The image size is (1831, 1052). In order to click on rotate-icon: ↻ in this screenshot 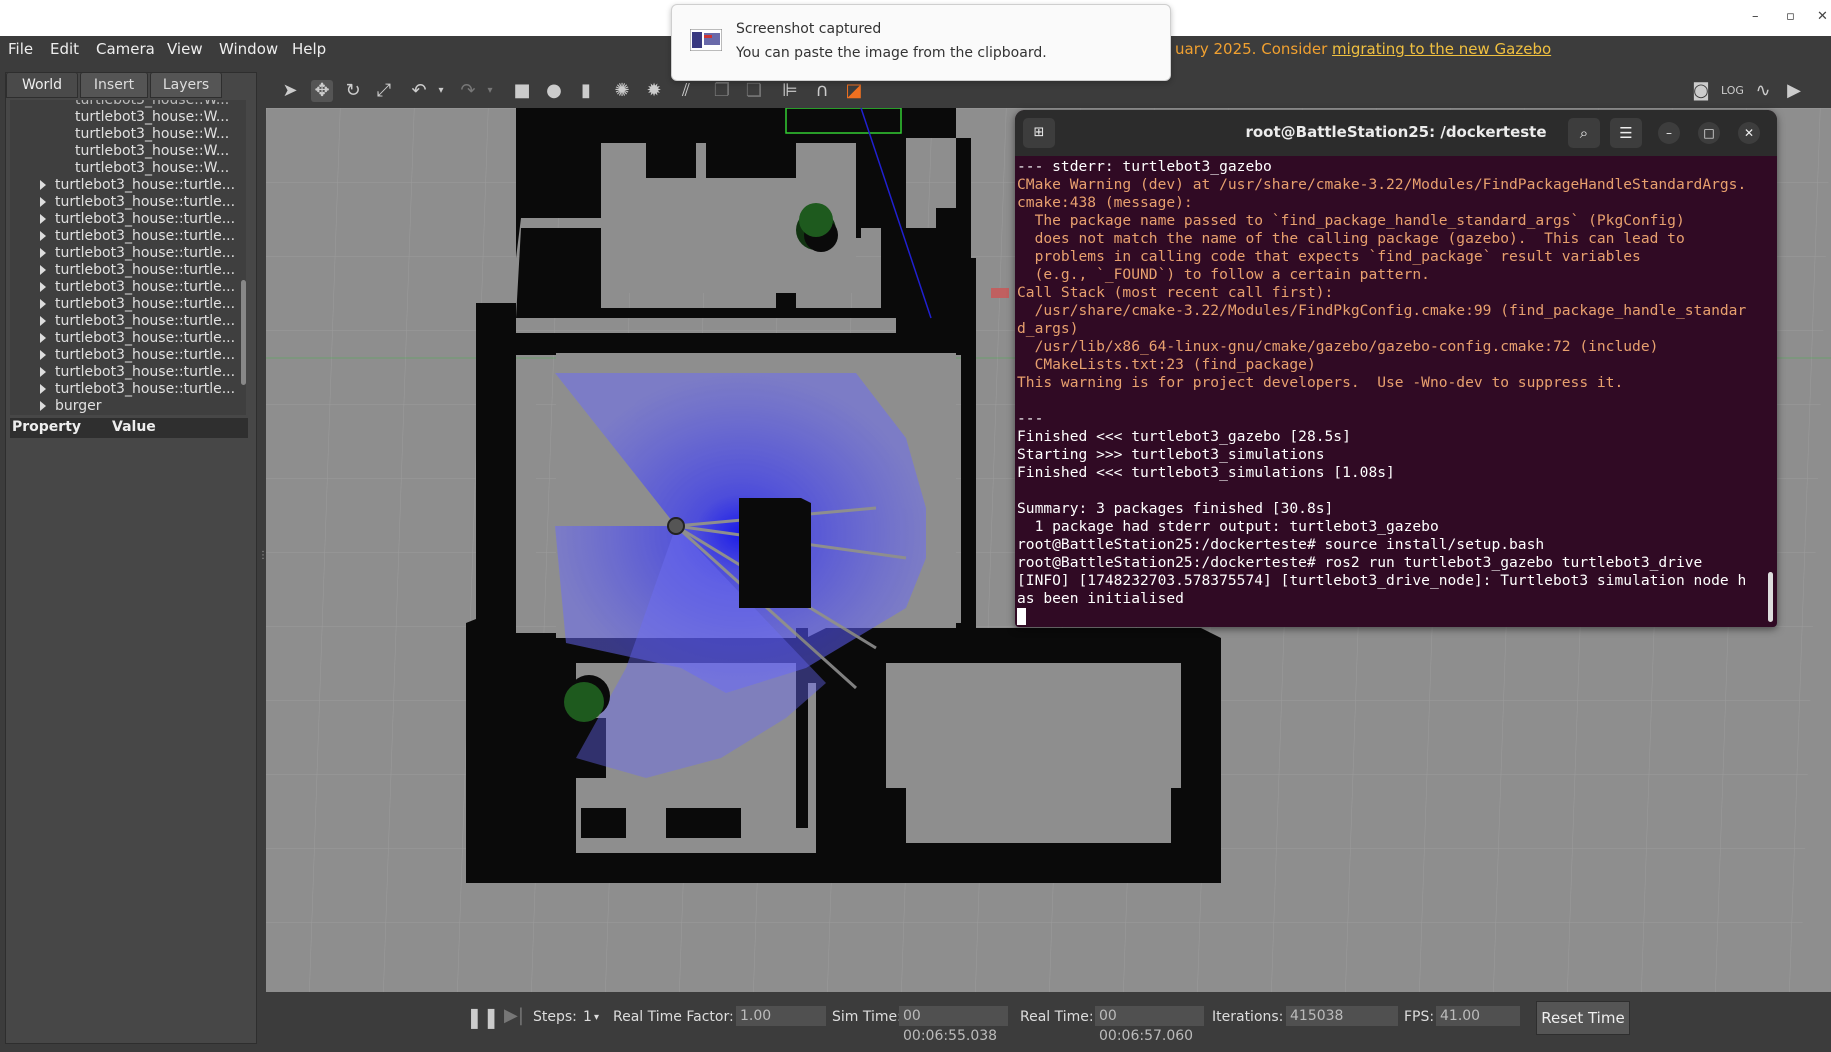, I will do `click(353, 91)`.